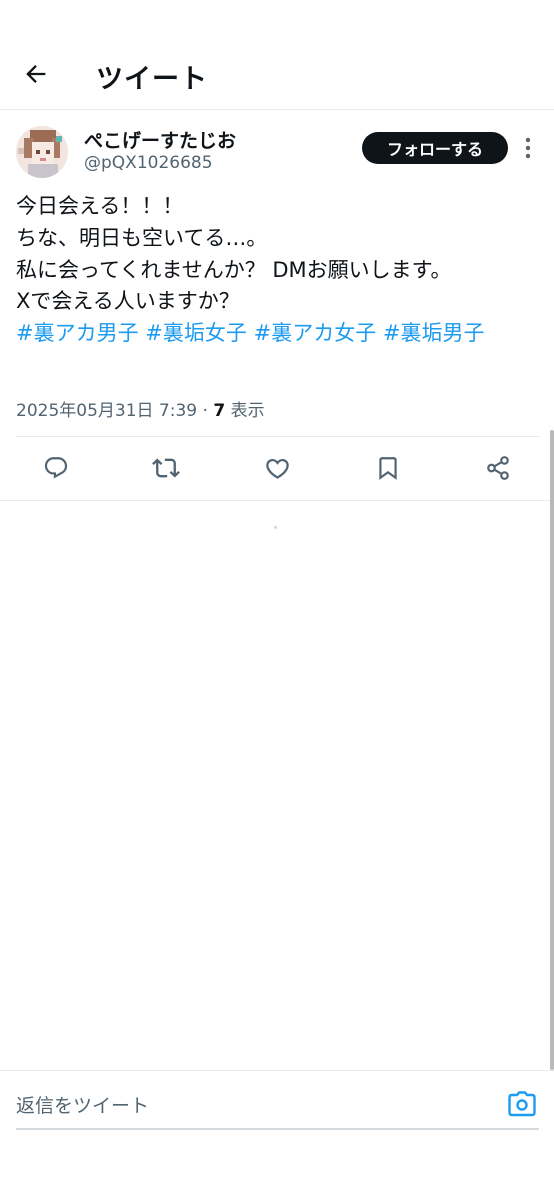  I want to click on share-icon, so click(498, 468).